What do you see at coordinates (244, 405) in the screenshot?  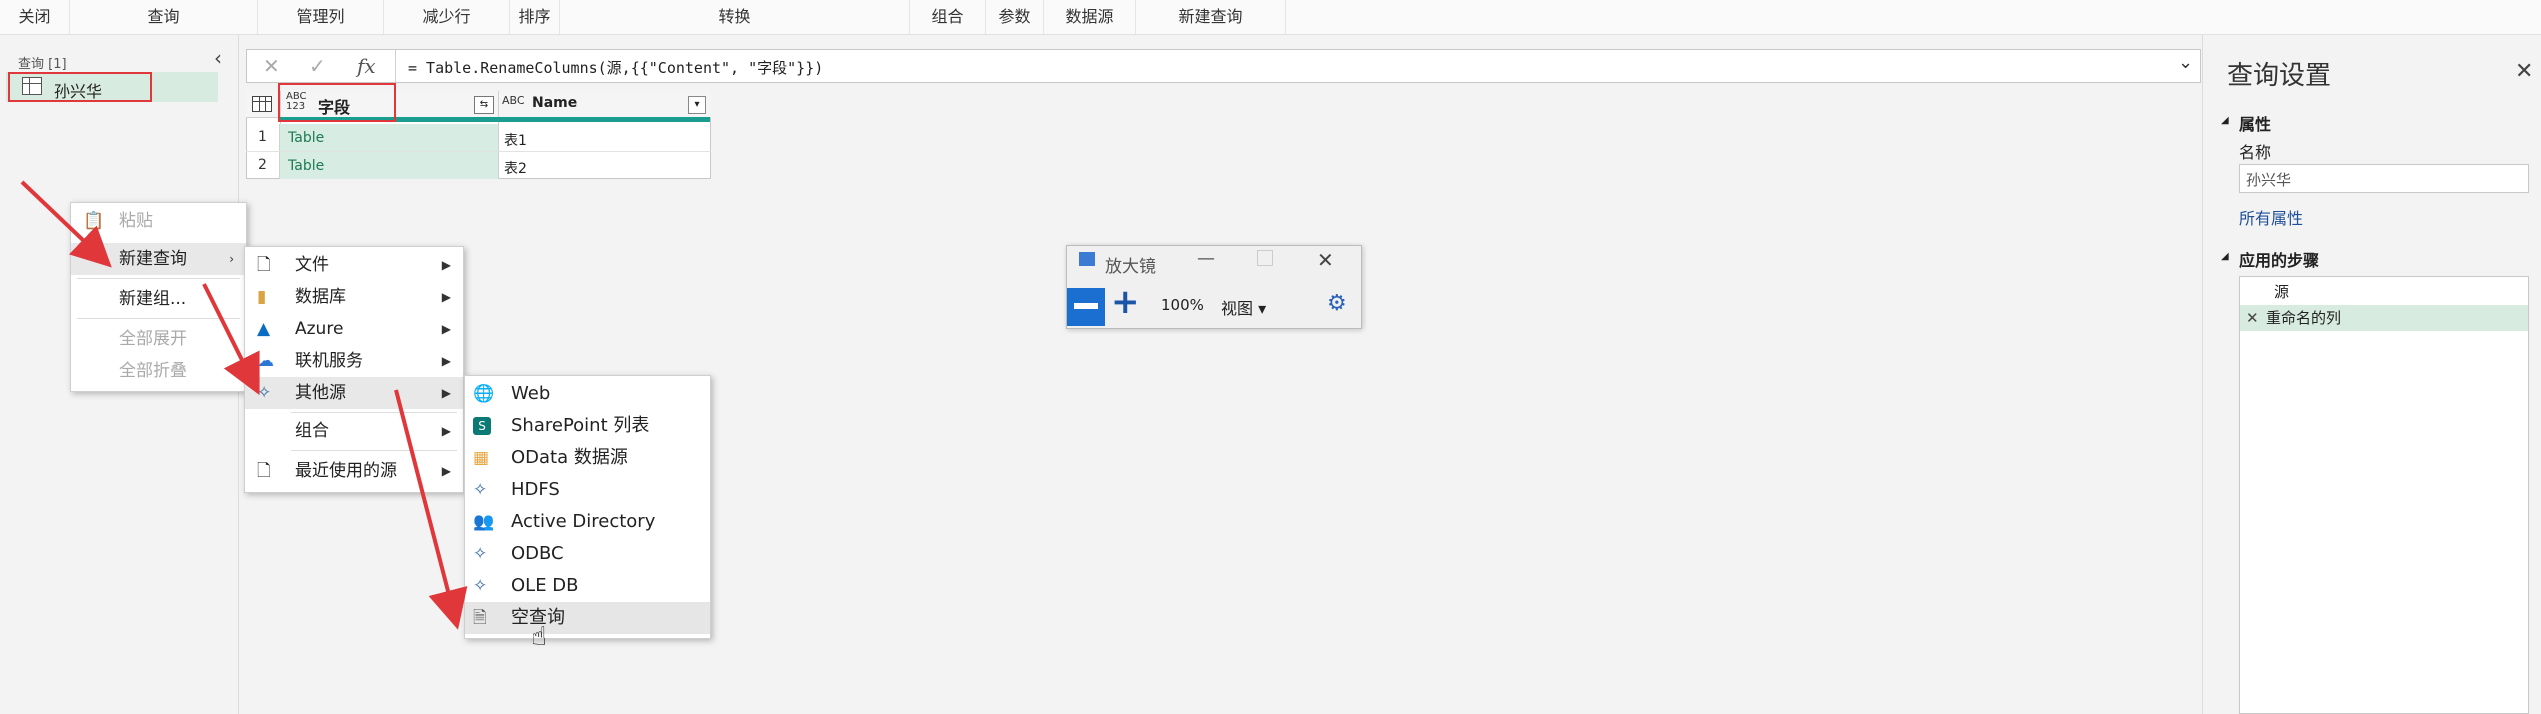 I see `annotation-arrows` at bounding box center [244, 405].